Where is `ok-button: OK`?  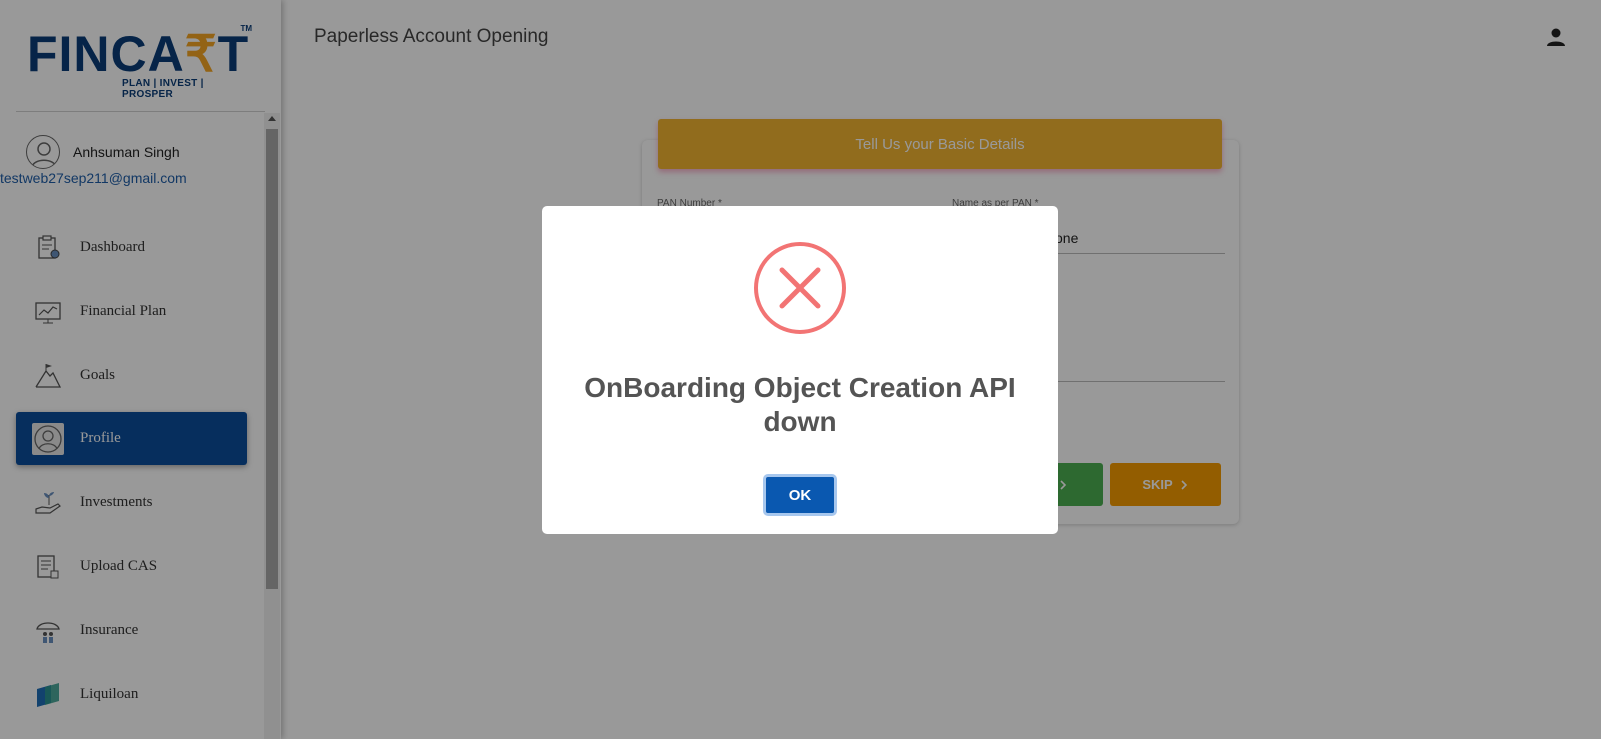
ok-button: OK is located at coordinates (800, 495).